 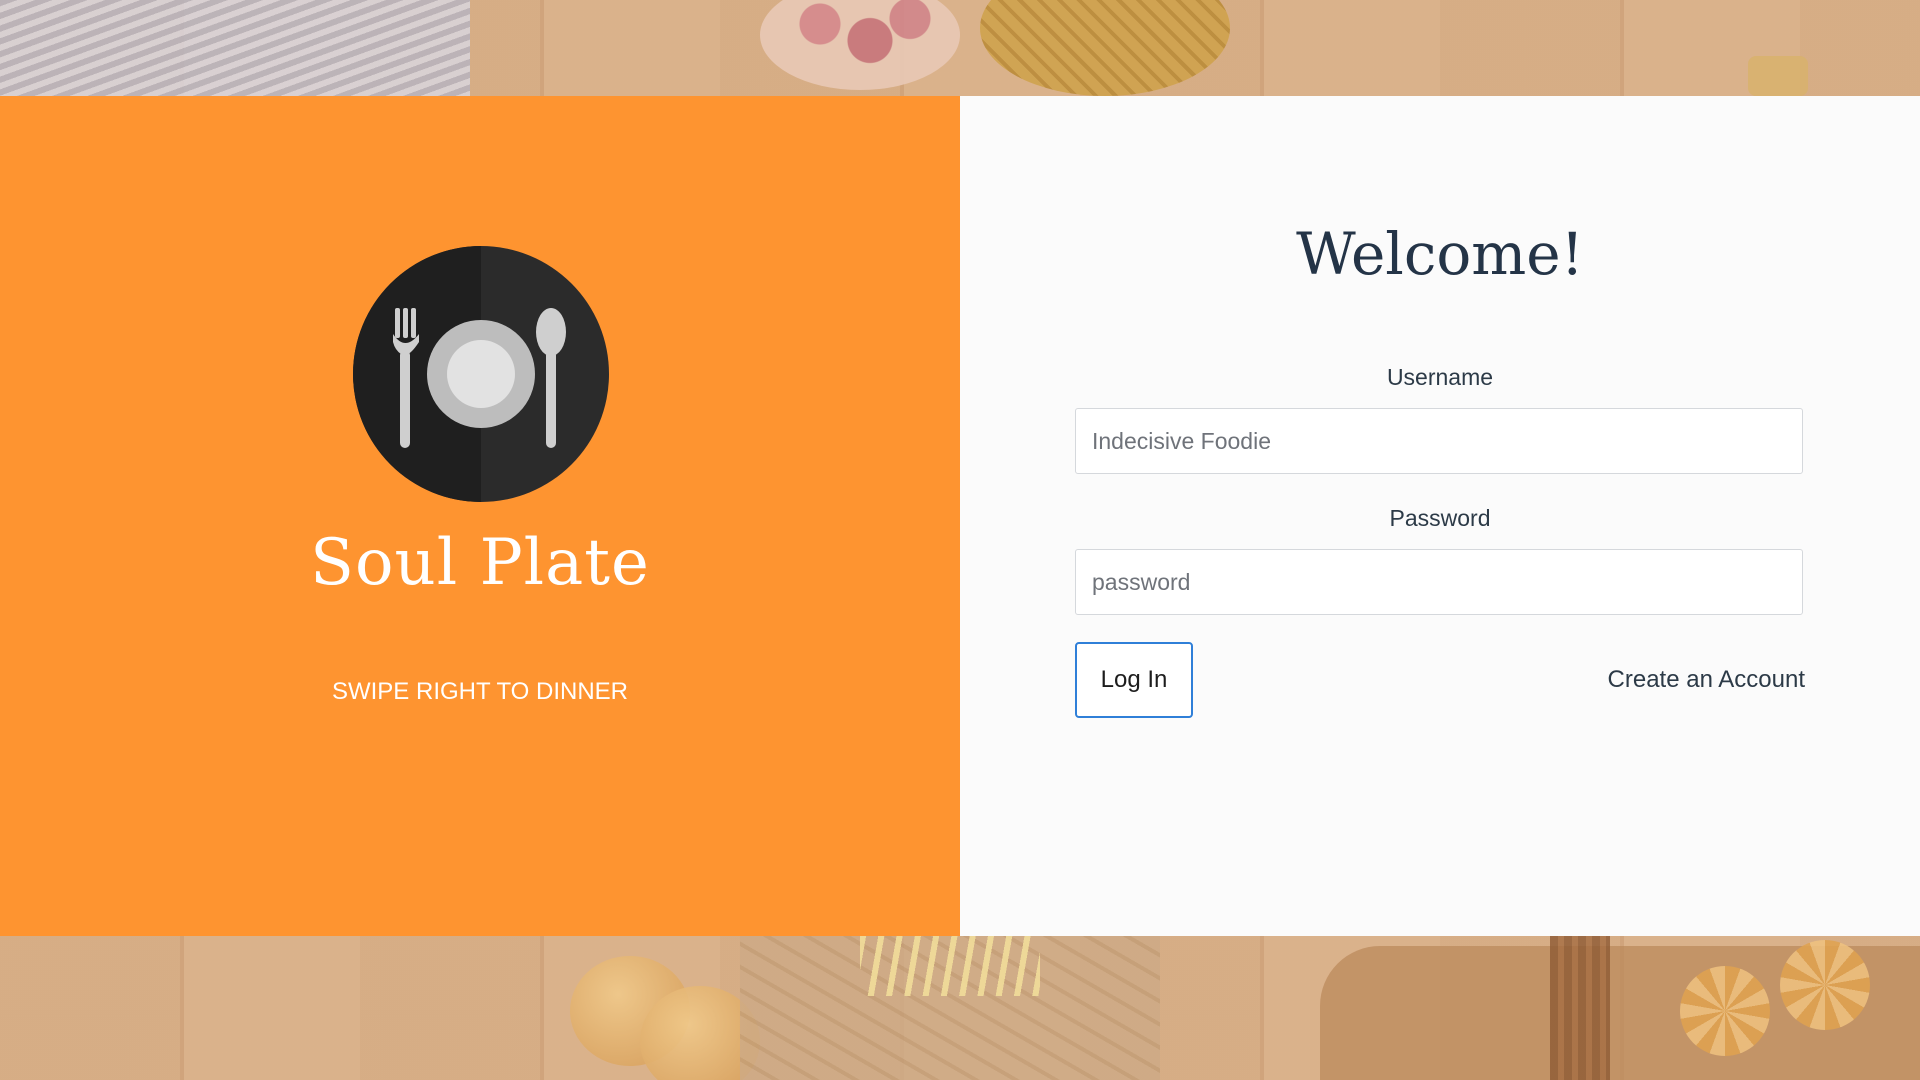 What do you see at coordinates (480, 563) in the screenshot?
I see `brand-title: Soul Plate` at bounding box center [480, 563].